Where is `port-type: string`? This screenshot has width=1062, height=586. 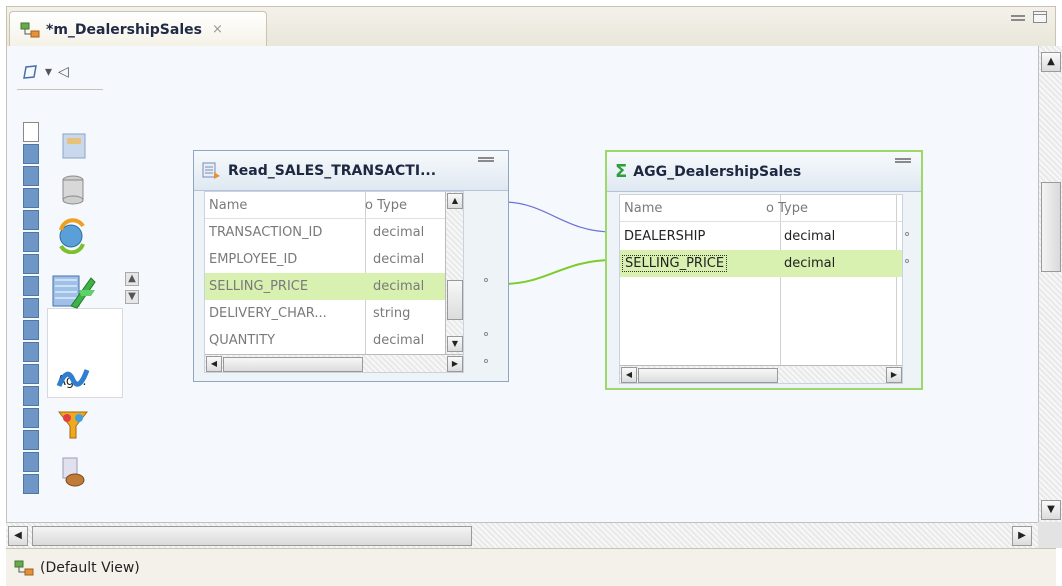 port-type: string is located at coordinates (392, 313).